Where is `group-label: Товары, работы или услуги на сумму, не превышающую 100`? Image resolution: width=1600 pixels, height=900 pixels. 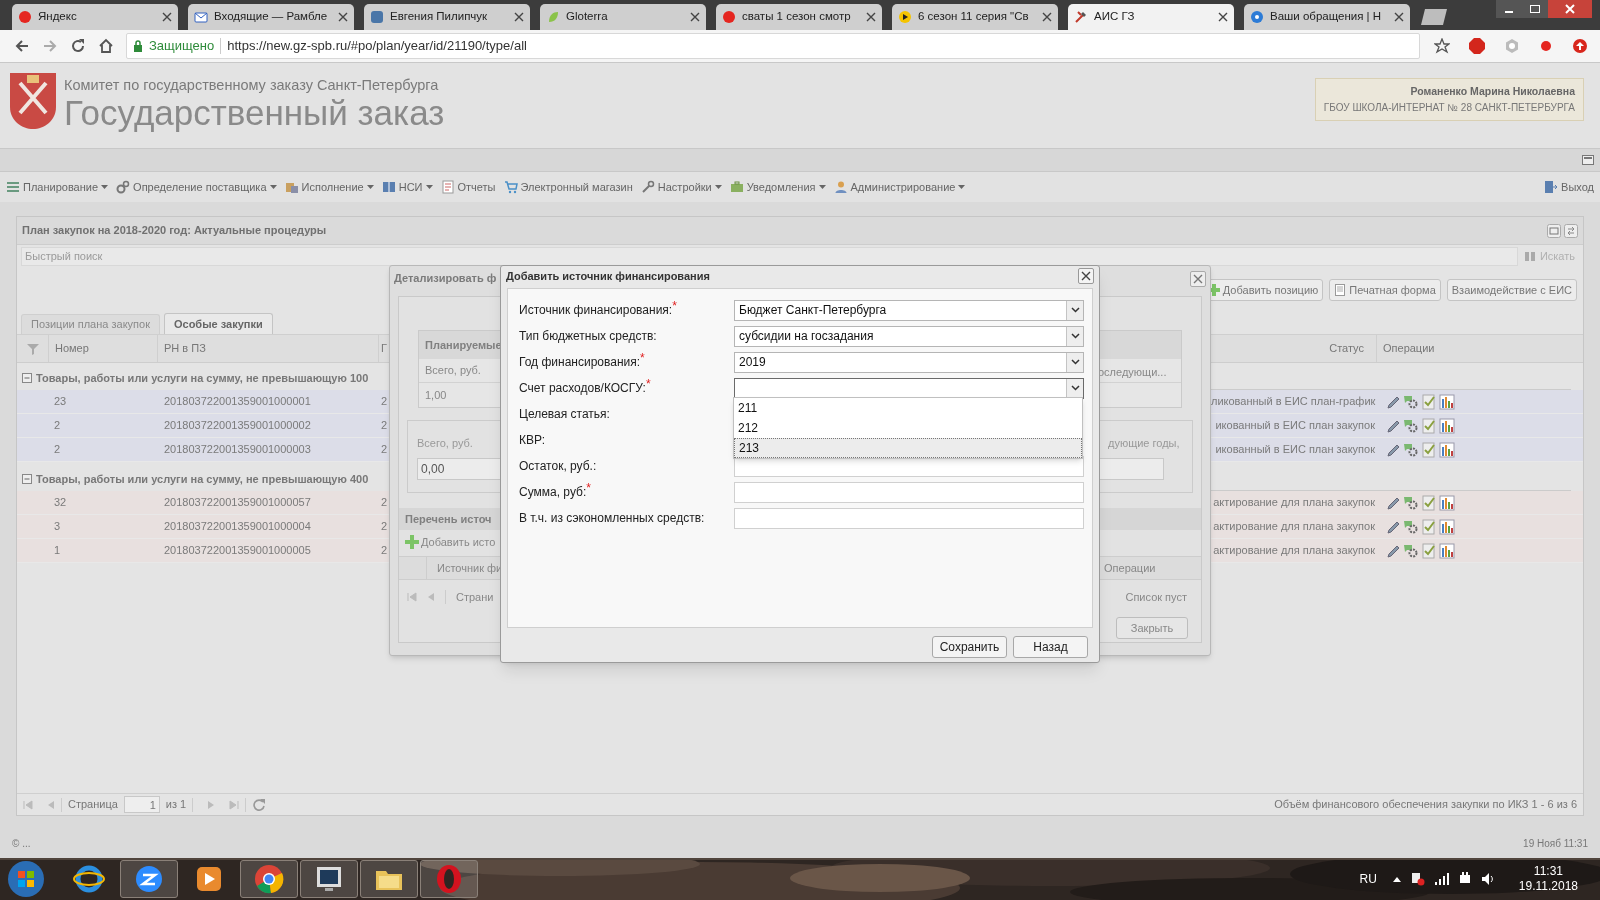 group-label: Товары, работы или услуги на сумму, не превышающую 100 is located at coordinates (202, 378).